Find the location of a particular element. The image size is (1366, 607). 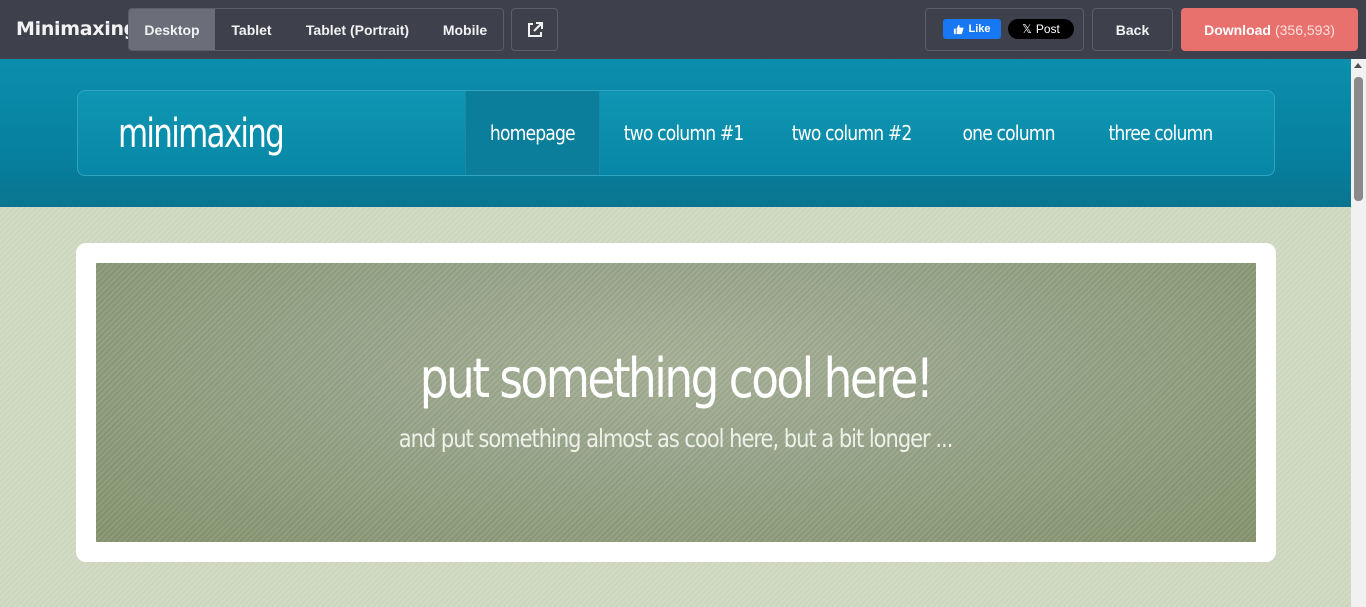

nav-label: two column #1 is located at coordinates (684, 133).